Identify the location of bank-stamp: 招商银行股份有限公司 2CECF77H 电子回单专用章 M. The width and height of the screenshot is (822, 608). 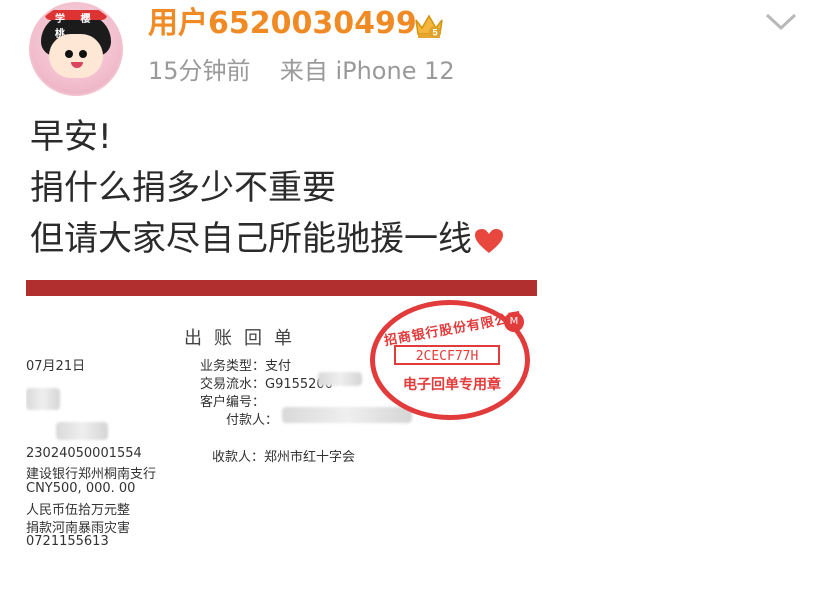
(453, 363).